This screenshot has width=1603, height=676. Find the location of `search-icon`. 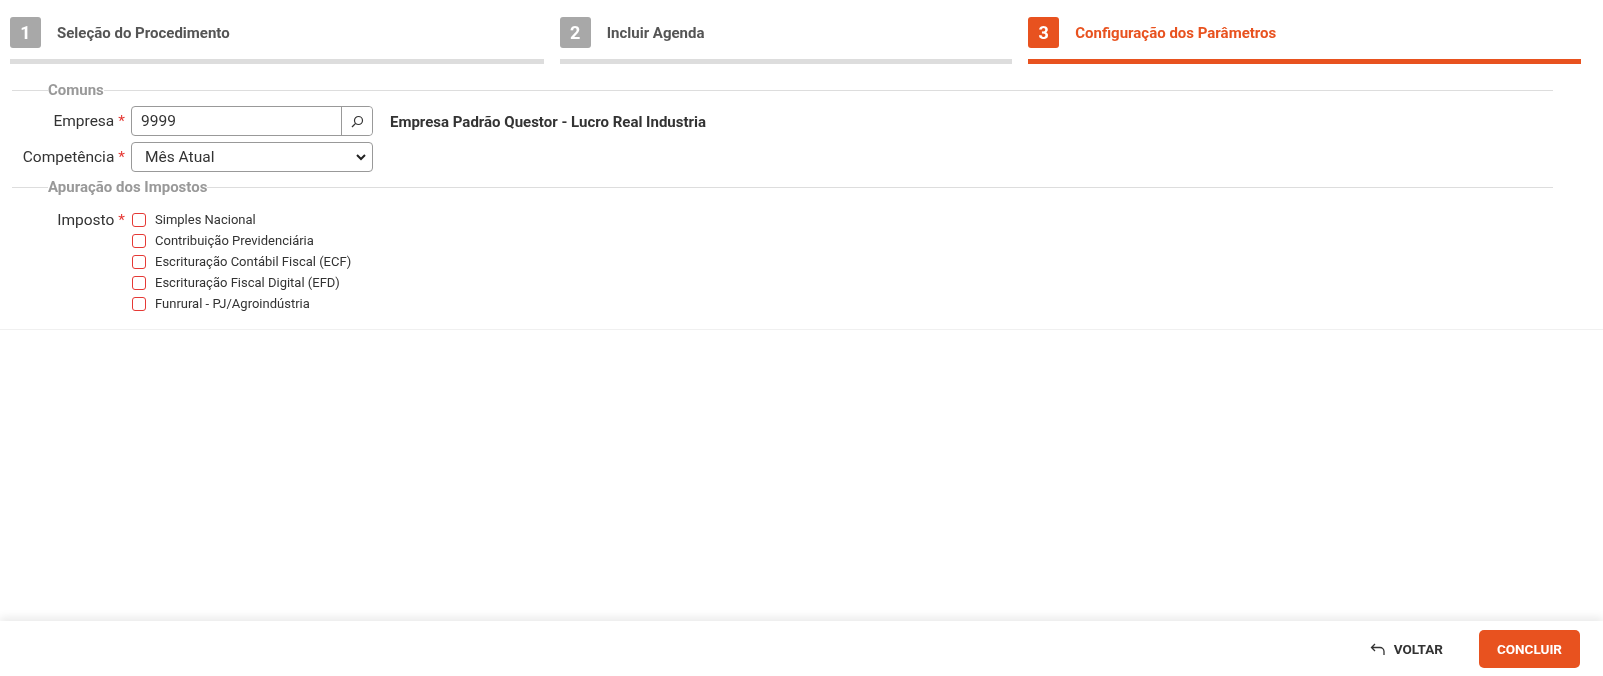

search-icon is located at coordinates (357, 121).